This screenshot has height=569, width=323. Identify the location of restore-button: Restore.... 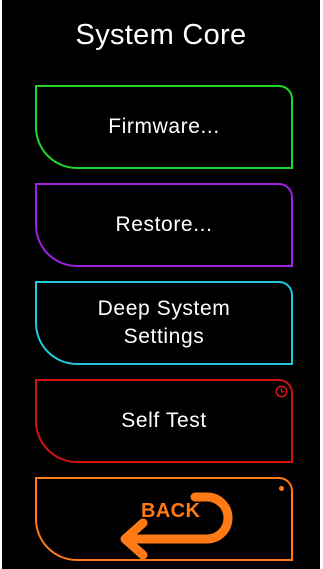
(164, 225).